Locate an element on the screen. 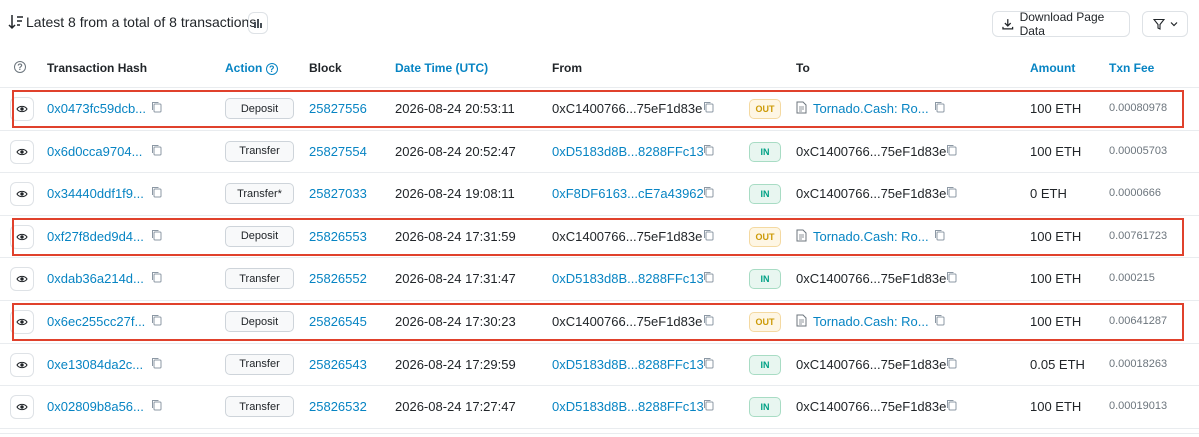  block-link: 25826552 is located at coordinates (338, 278).